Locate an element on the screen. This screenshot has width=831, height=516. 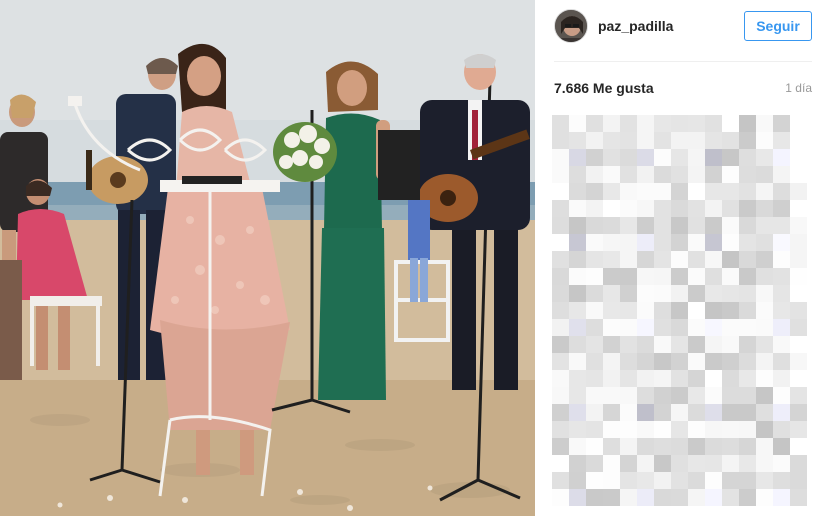
username-link: paz_padilla is located at coordinates (635, 26).